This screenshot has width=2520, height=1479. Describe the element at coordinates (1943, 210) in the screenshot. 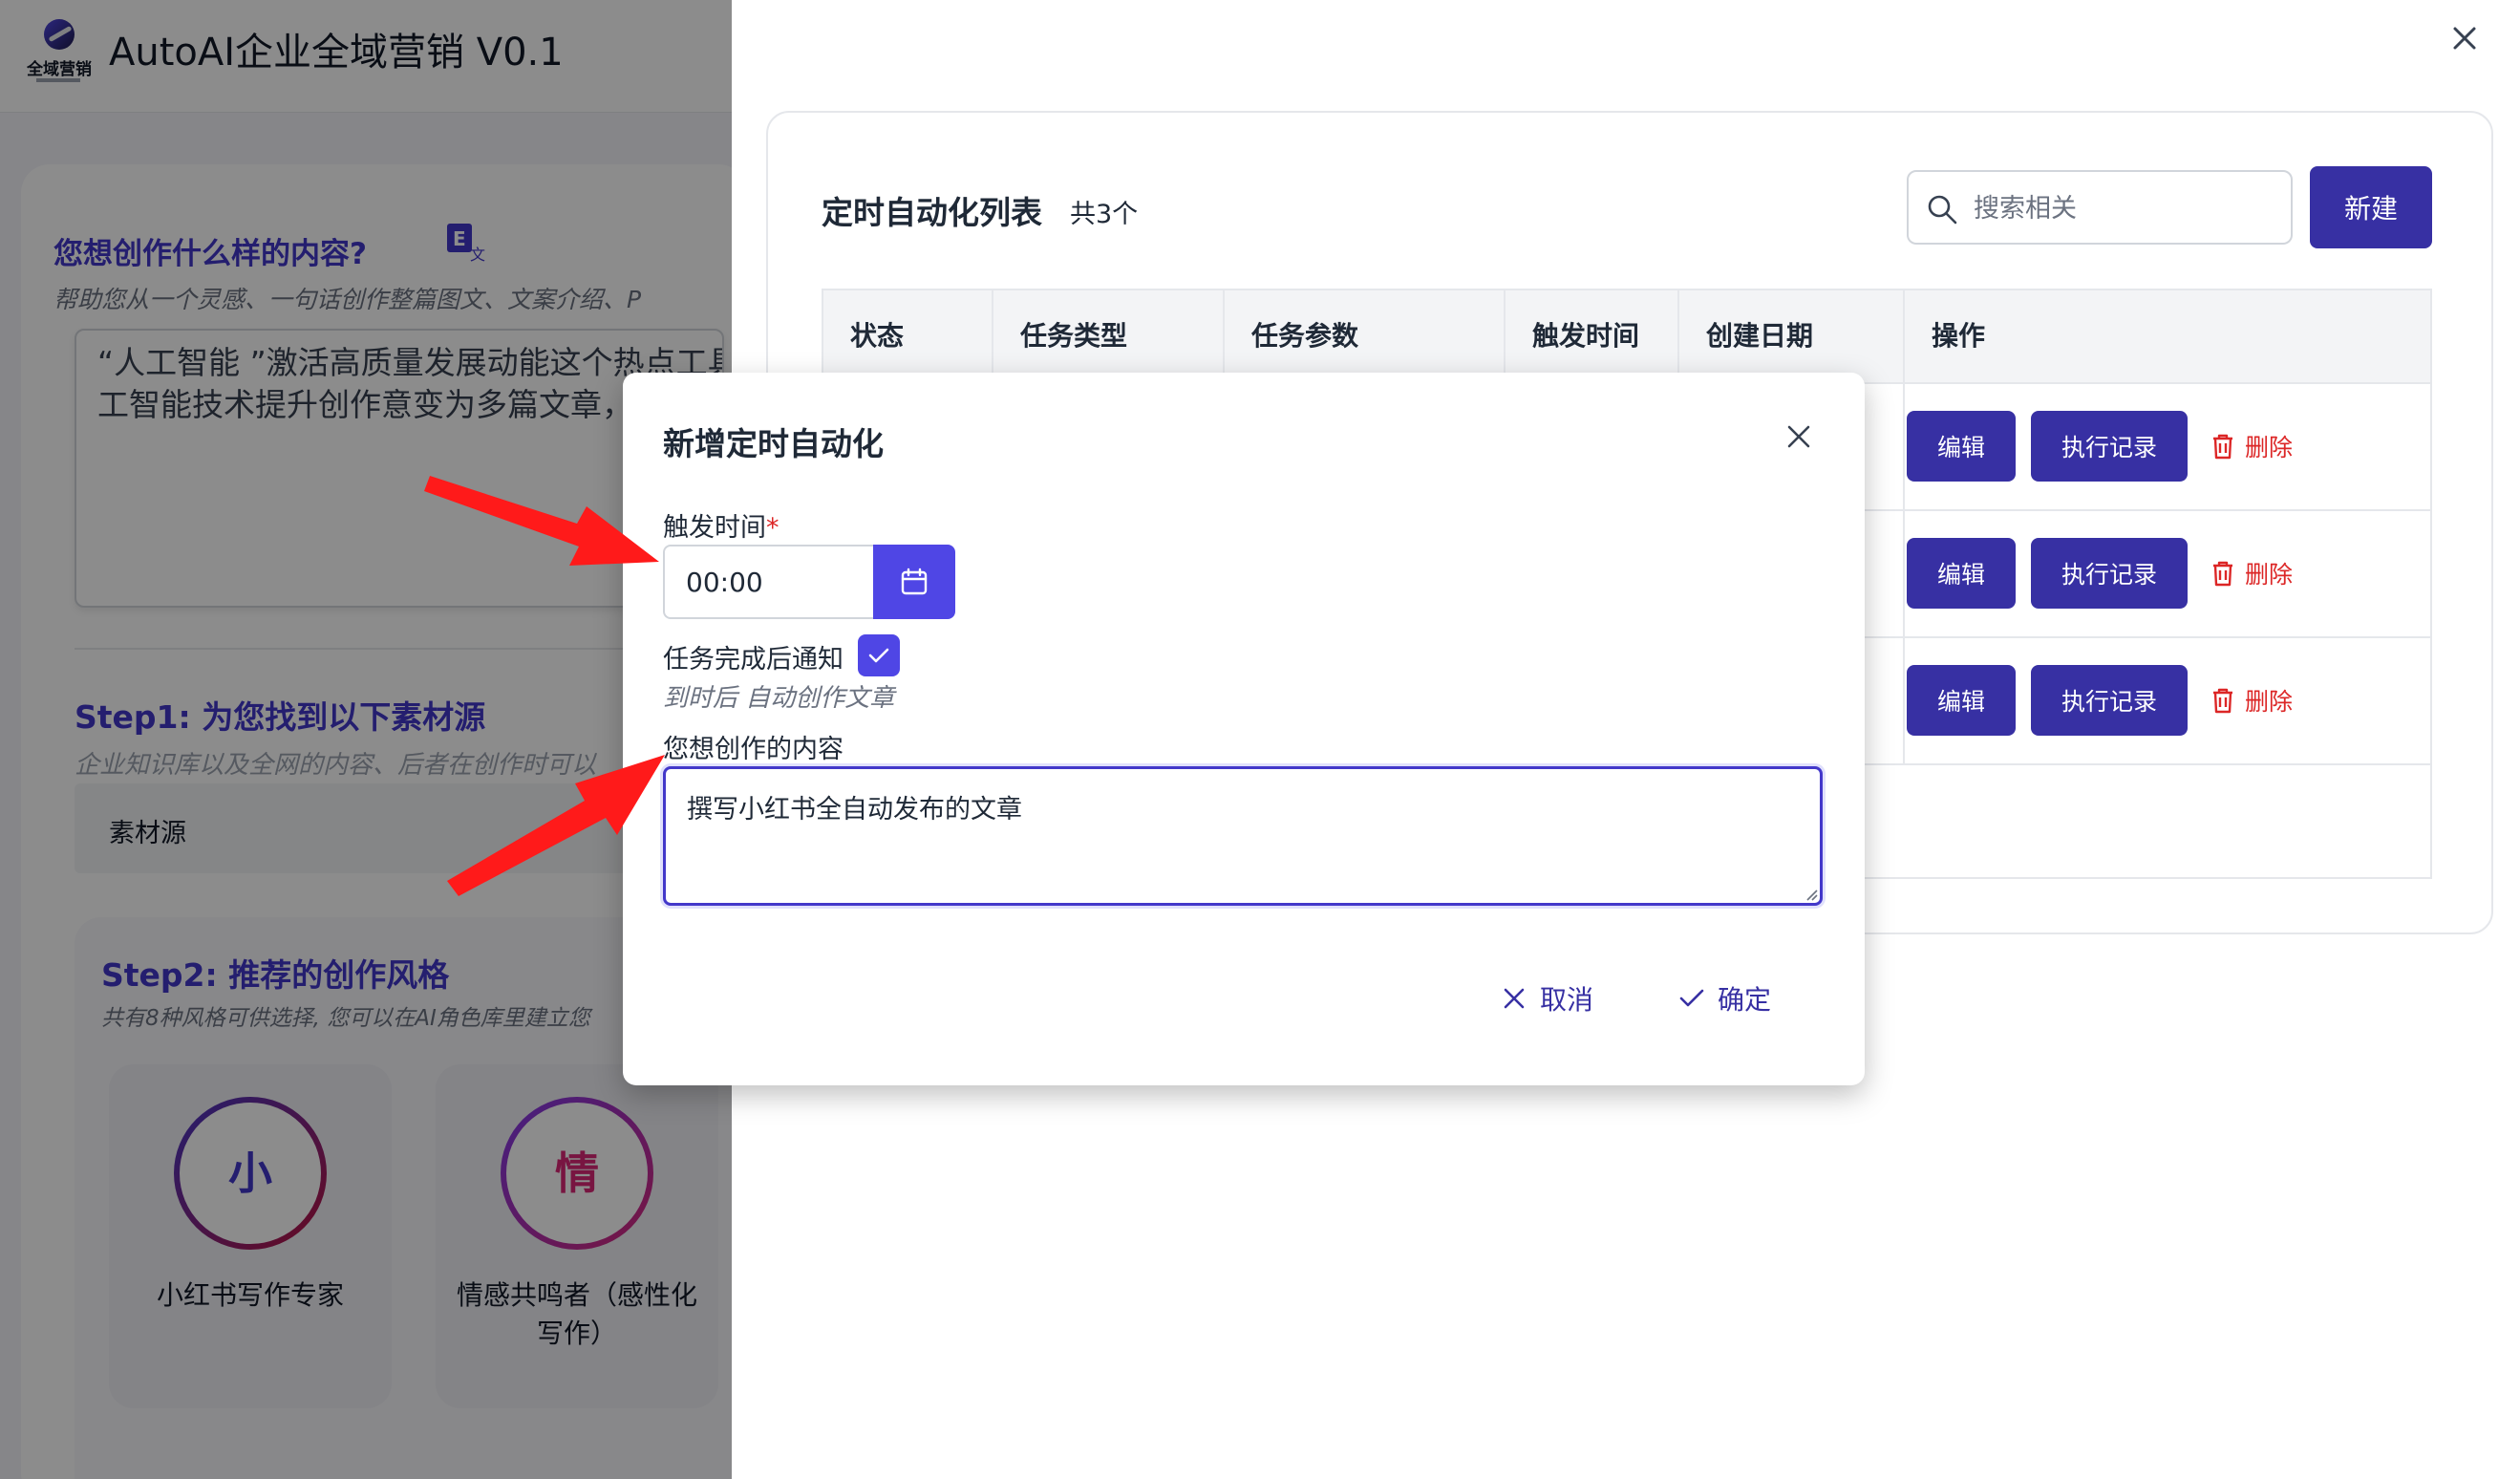

I see `search-icon` at that location.